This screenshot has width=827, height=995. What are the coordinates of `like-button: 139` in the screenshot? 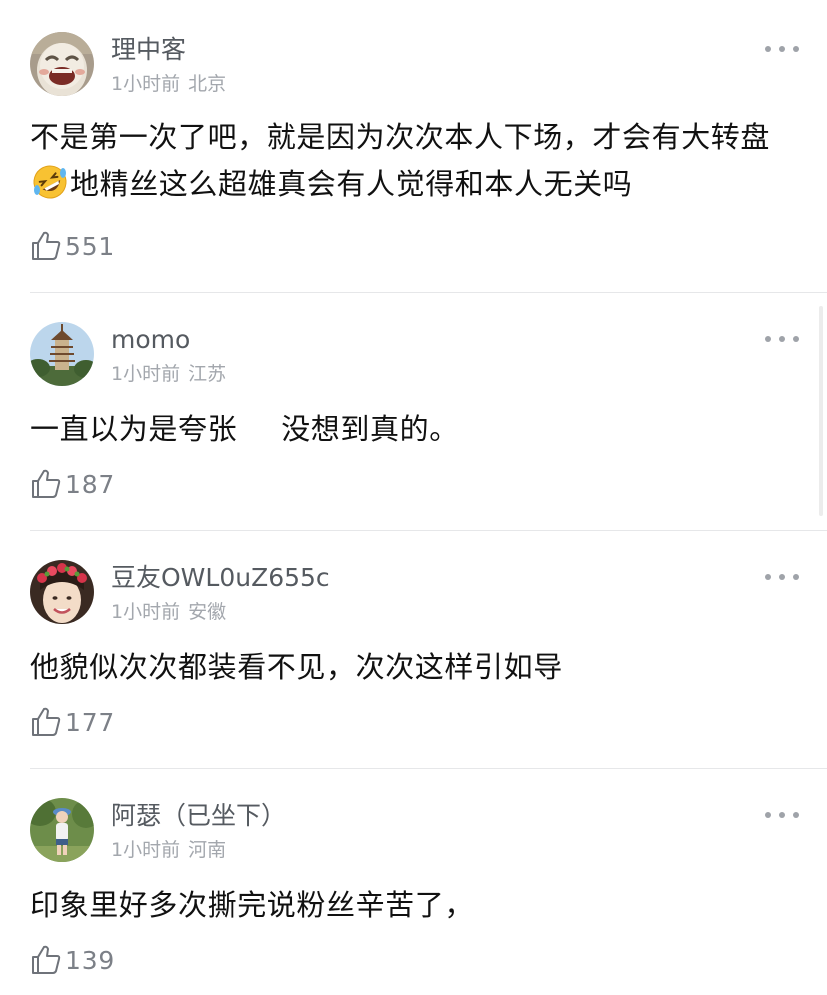 It's located at (72, 960).